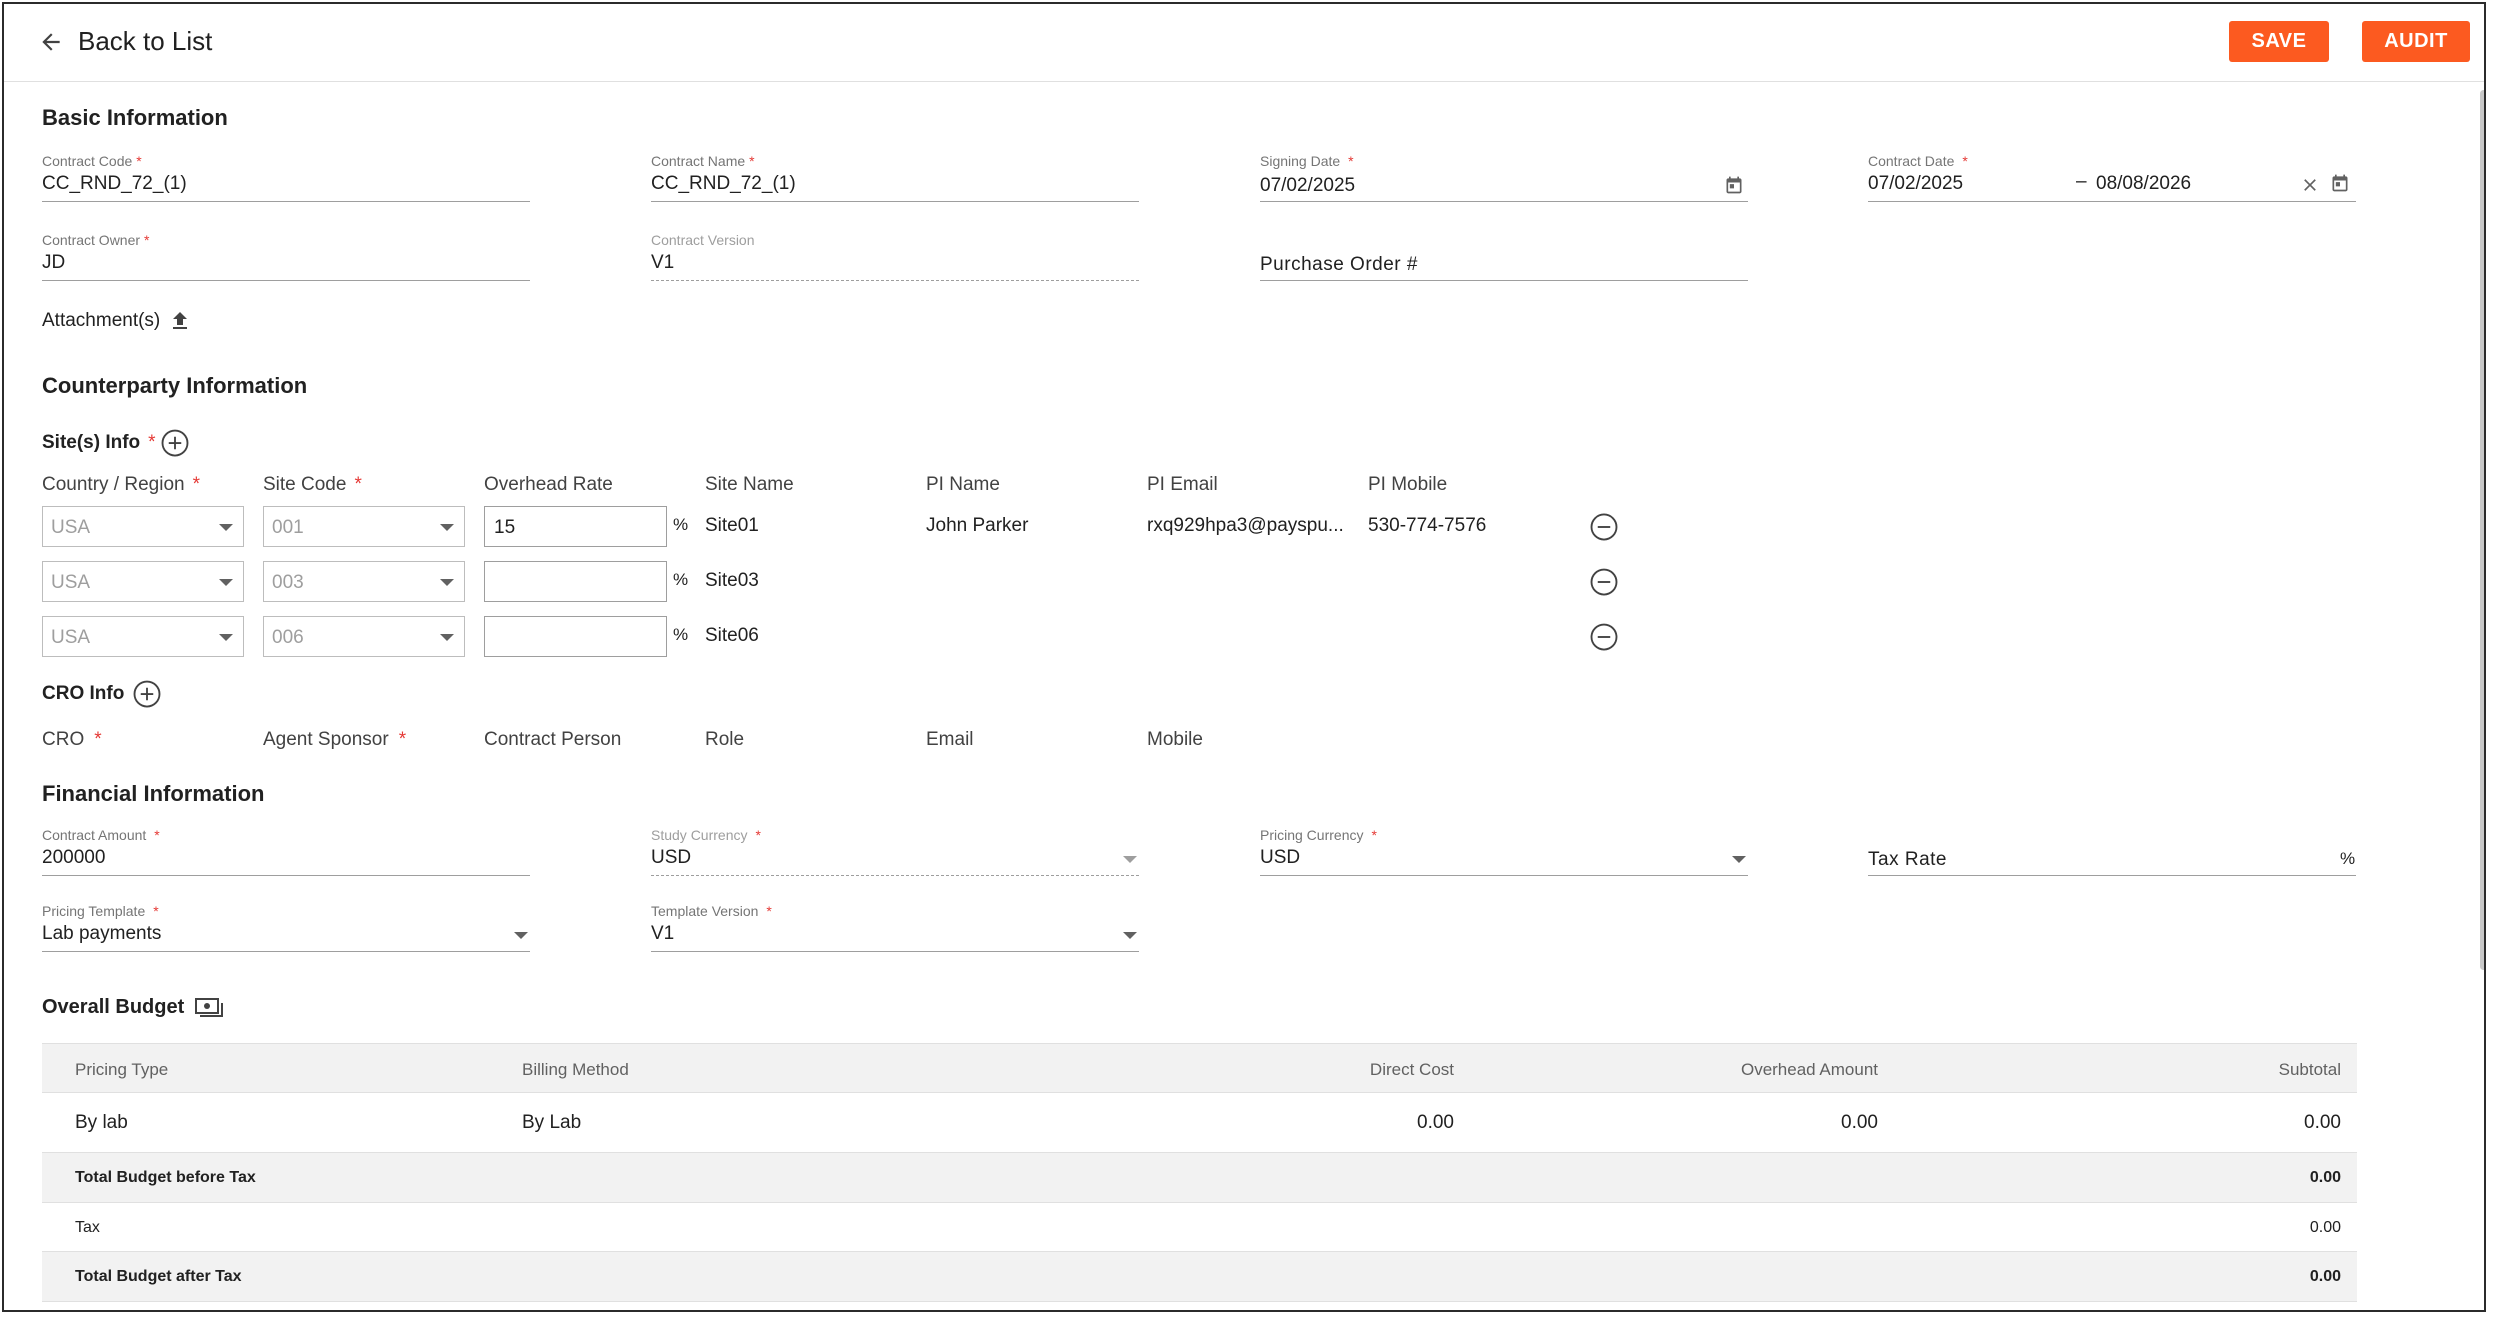 This screenshot has height=1318, width=2500. What do you see at coordinates (548, 484) in the screenshot?
I see `col-overhead-rate: Overhead Rate` at bounding box center [548, 484].